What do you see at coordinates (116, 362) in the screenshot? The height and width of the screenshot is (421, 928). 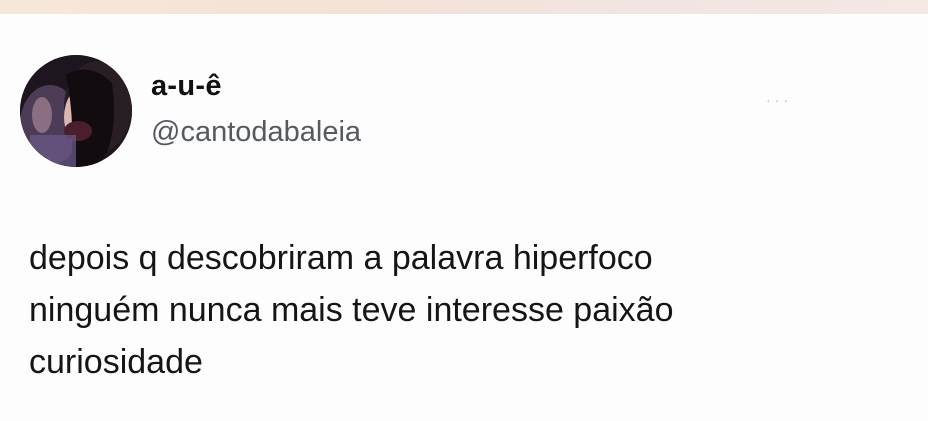 I see `tweet-text-line: curiosidade` at bounding box center [116, 362].